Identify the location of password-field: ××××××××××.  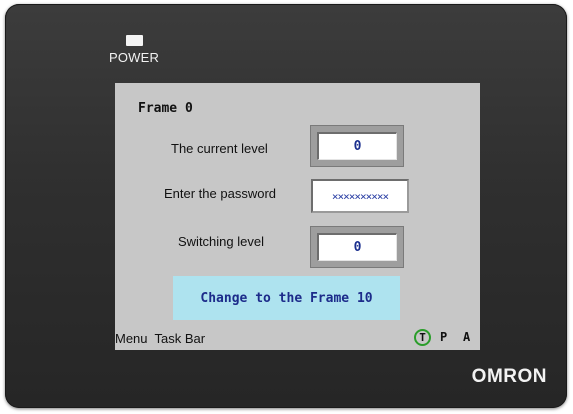
(360, 196).